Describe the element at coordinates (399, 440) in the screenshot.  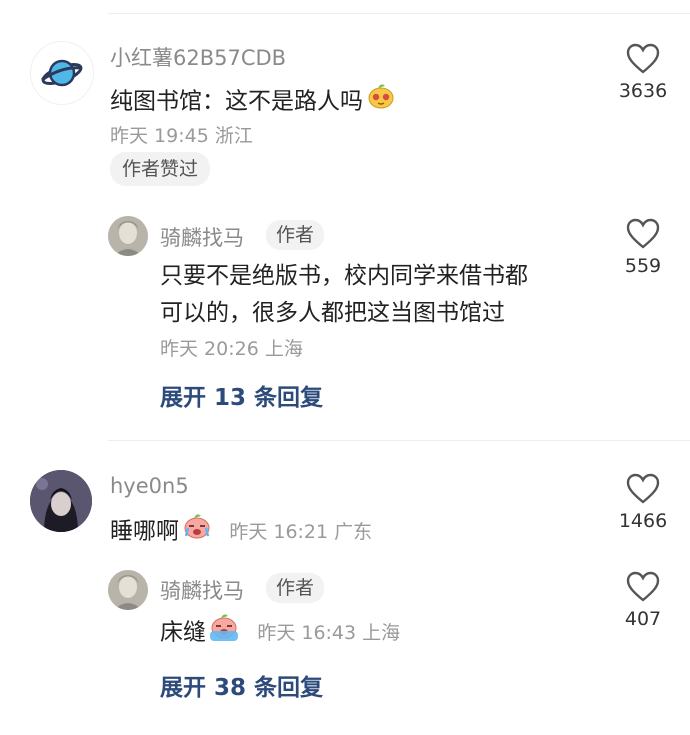
I see `comment-divider` at that location.